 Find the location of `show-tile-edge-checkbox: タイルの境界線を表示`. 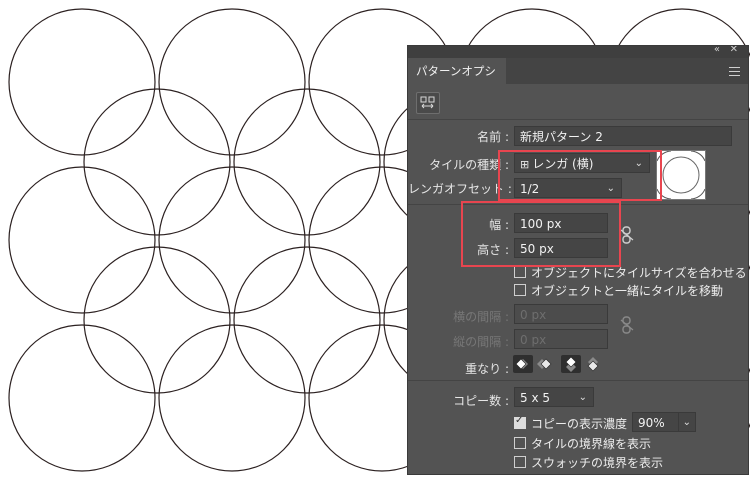

show-tile-edge-checkbox: タイルの境界線を表示 is located at coordinates (582, 443).